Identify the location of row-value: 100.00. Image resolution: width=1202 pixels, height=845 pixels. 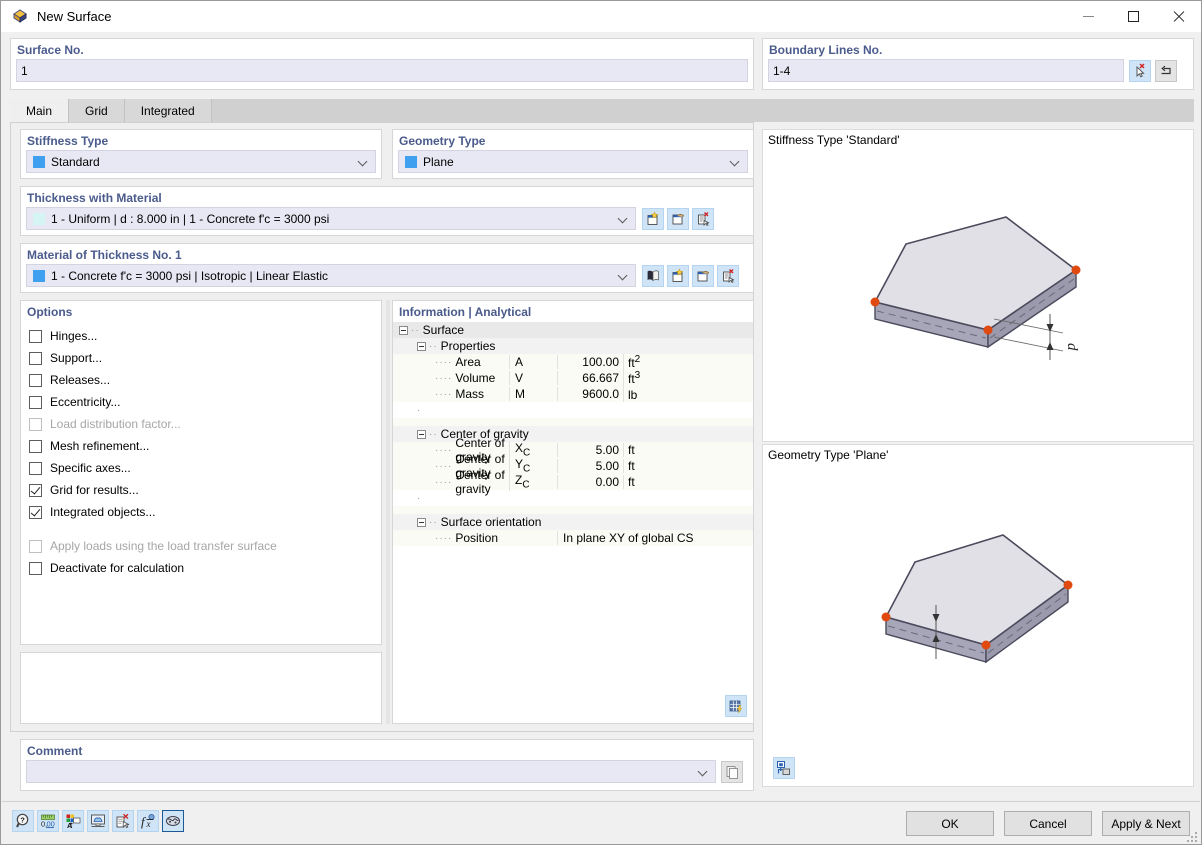
(590, 362).